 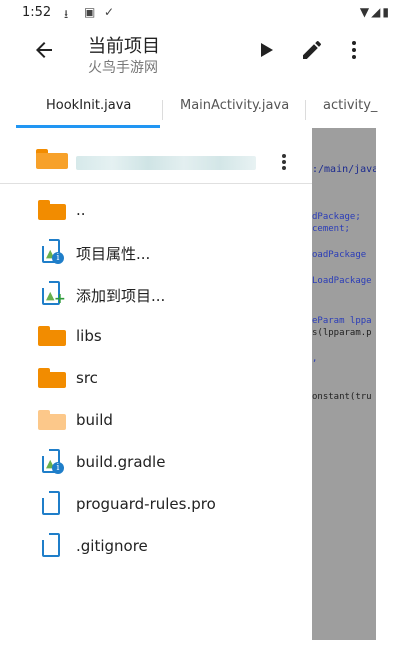 I want to click on notification-icon: ▣, so click(x=90, y=12).